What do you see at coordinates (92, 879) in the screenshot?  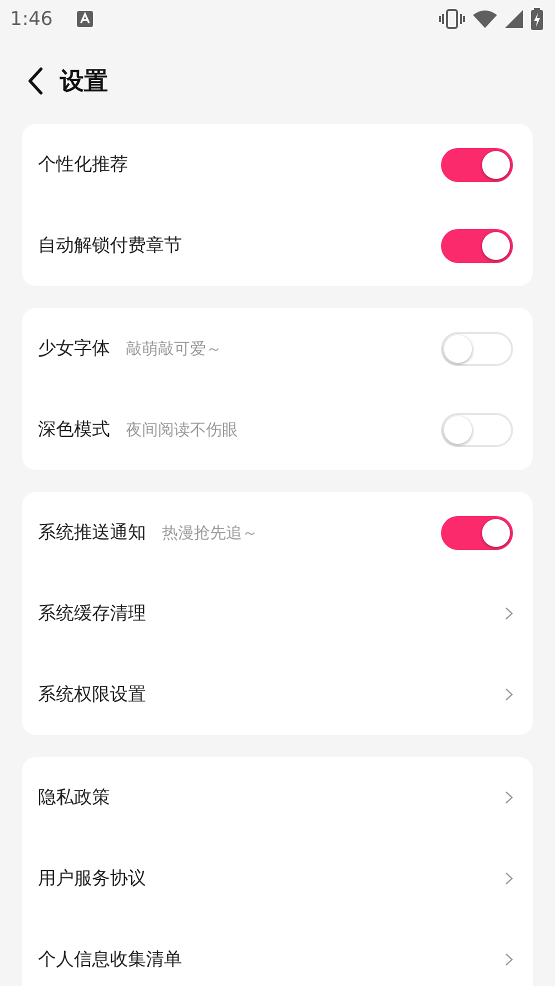 I see `setting-label: 用户服务协议` at bounding box center [92, 879].